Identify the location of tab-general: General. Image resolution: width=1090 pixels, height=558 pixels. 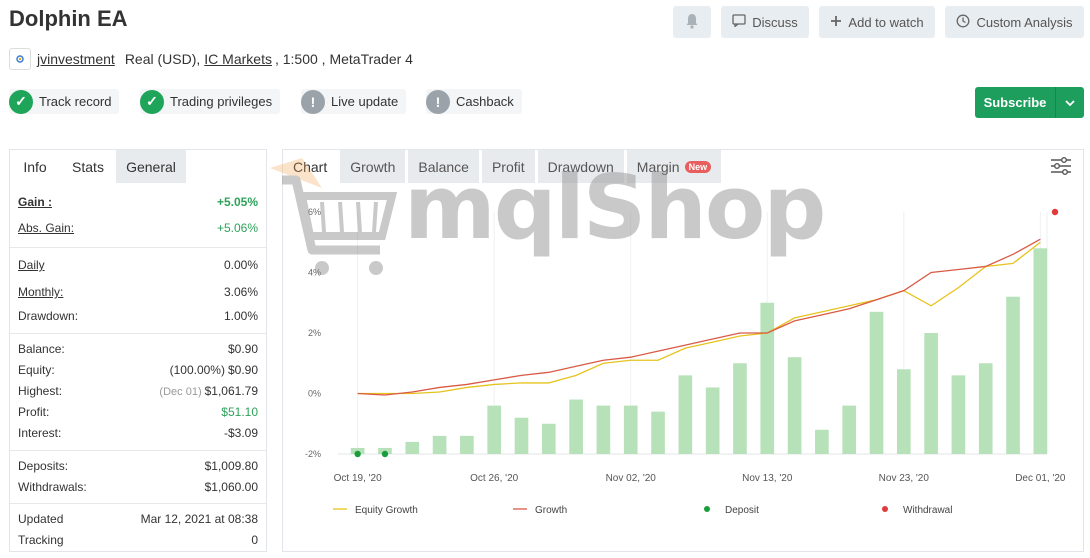
(151, 166).